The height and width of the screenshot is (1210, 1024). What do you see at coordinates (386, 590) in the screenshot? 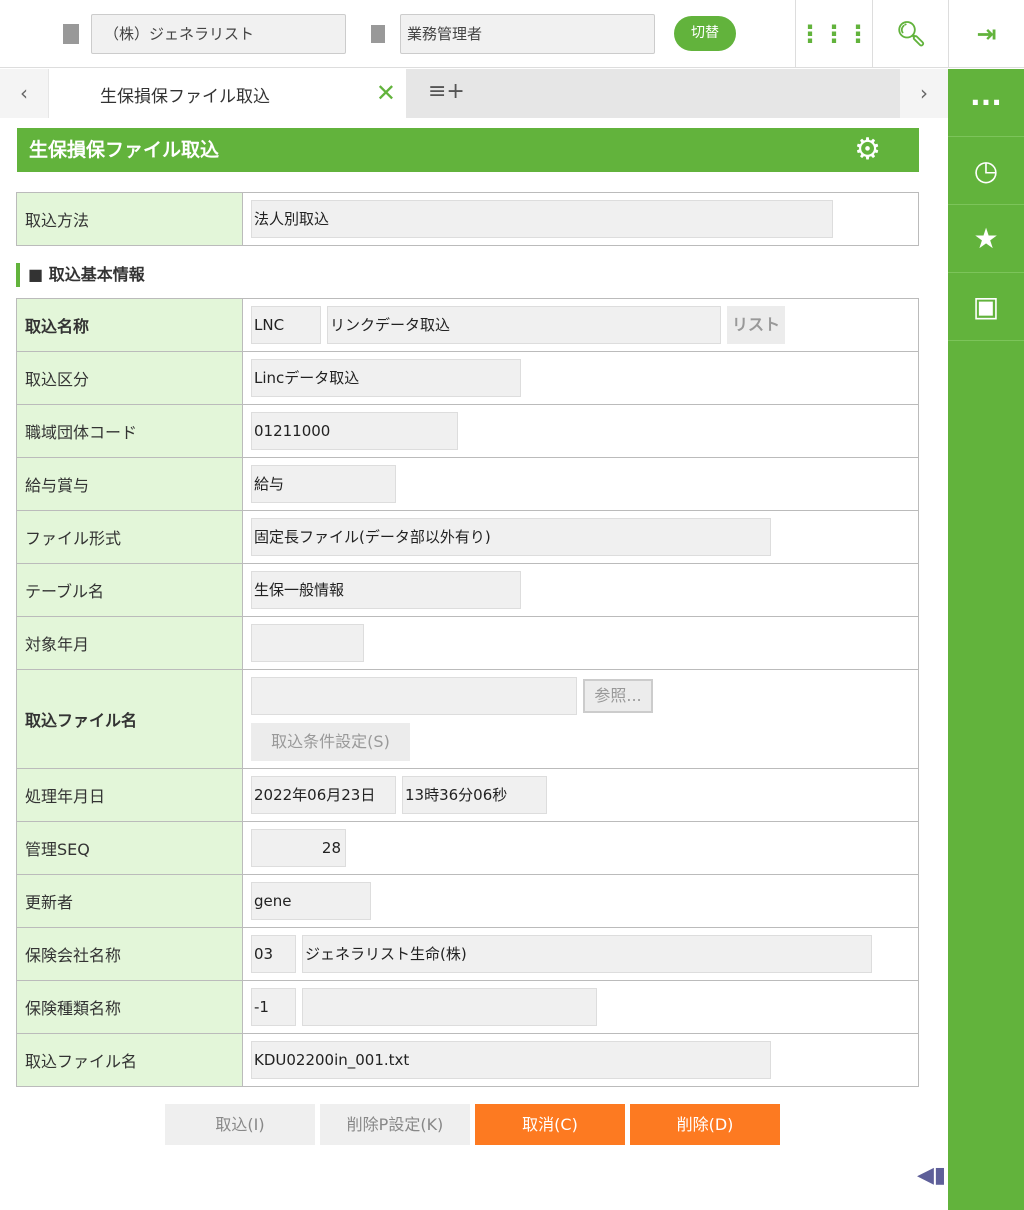
I see `table-name-field: 生保一般情報` at bounding box center [386, 590].